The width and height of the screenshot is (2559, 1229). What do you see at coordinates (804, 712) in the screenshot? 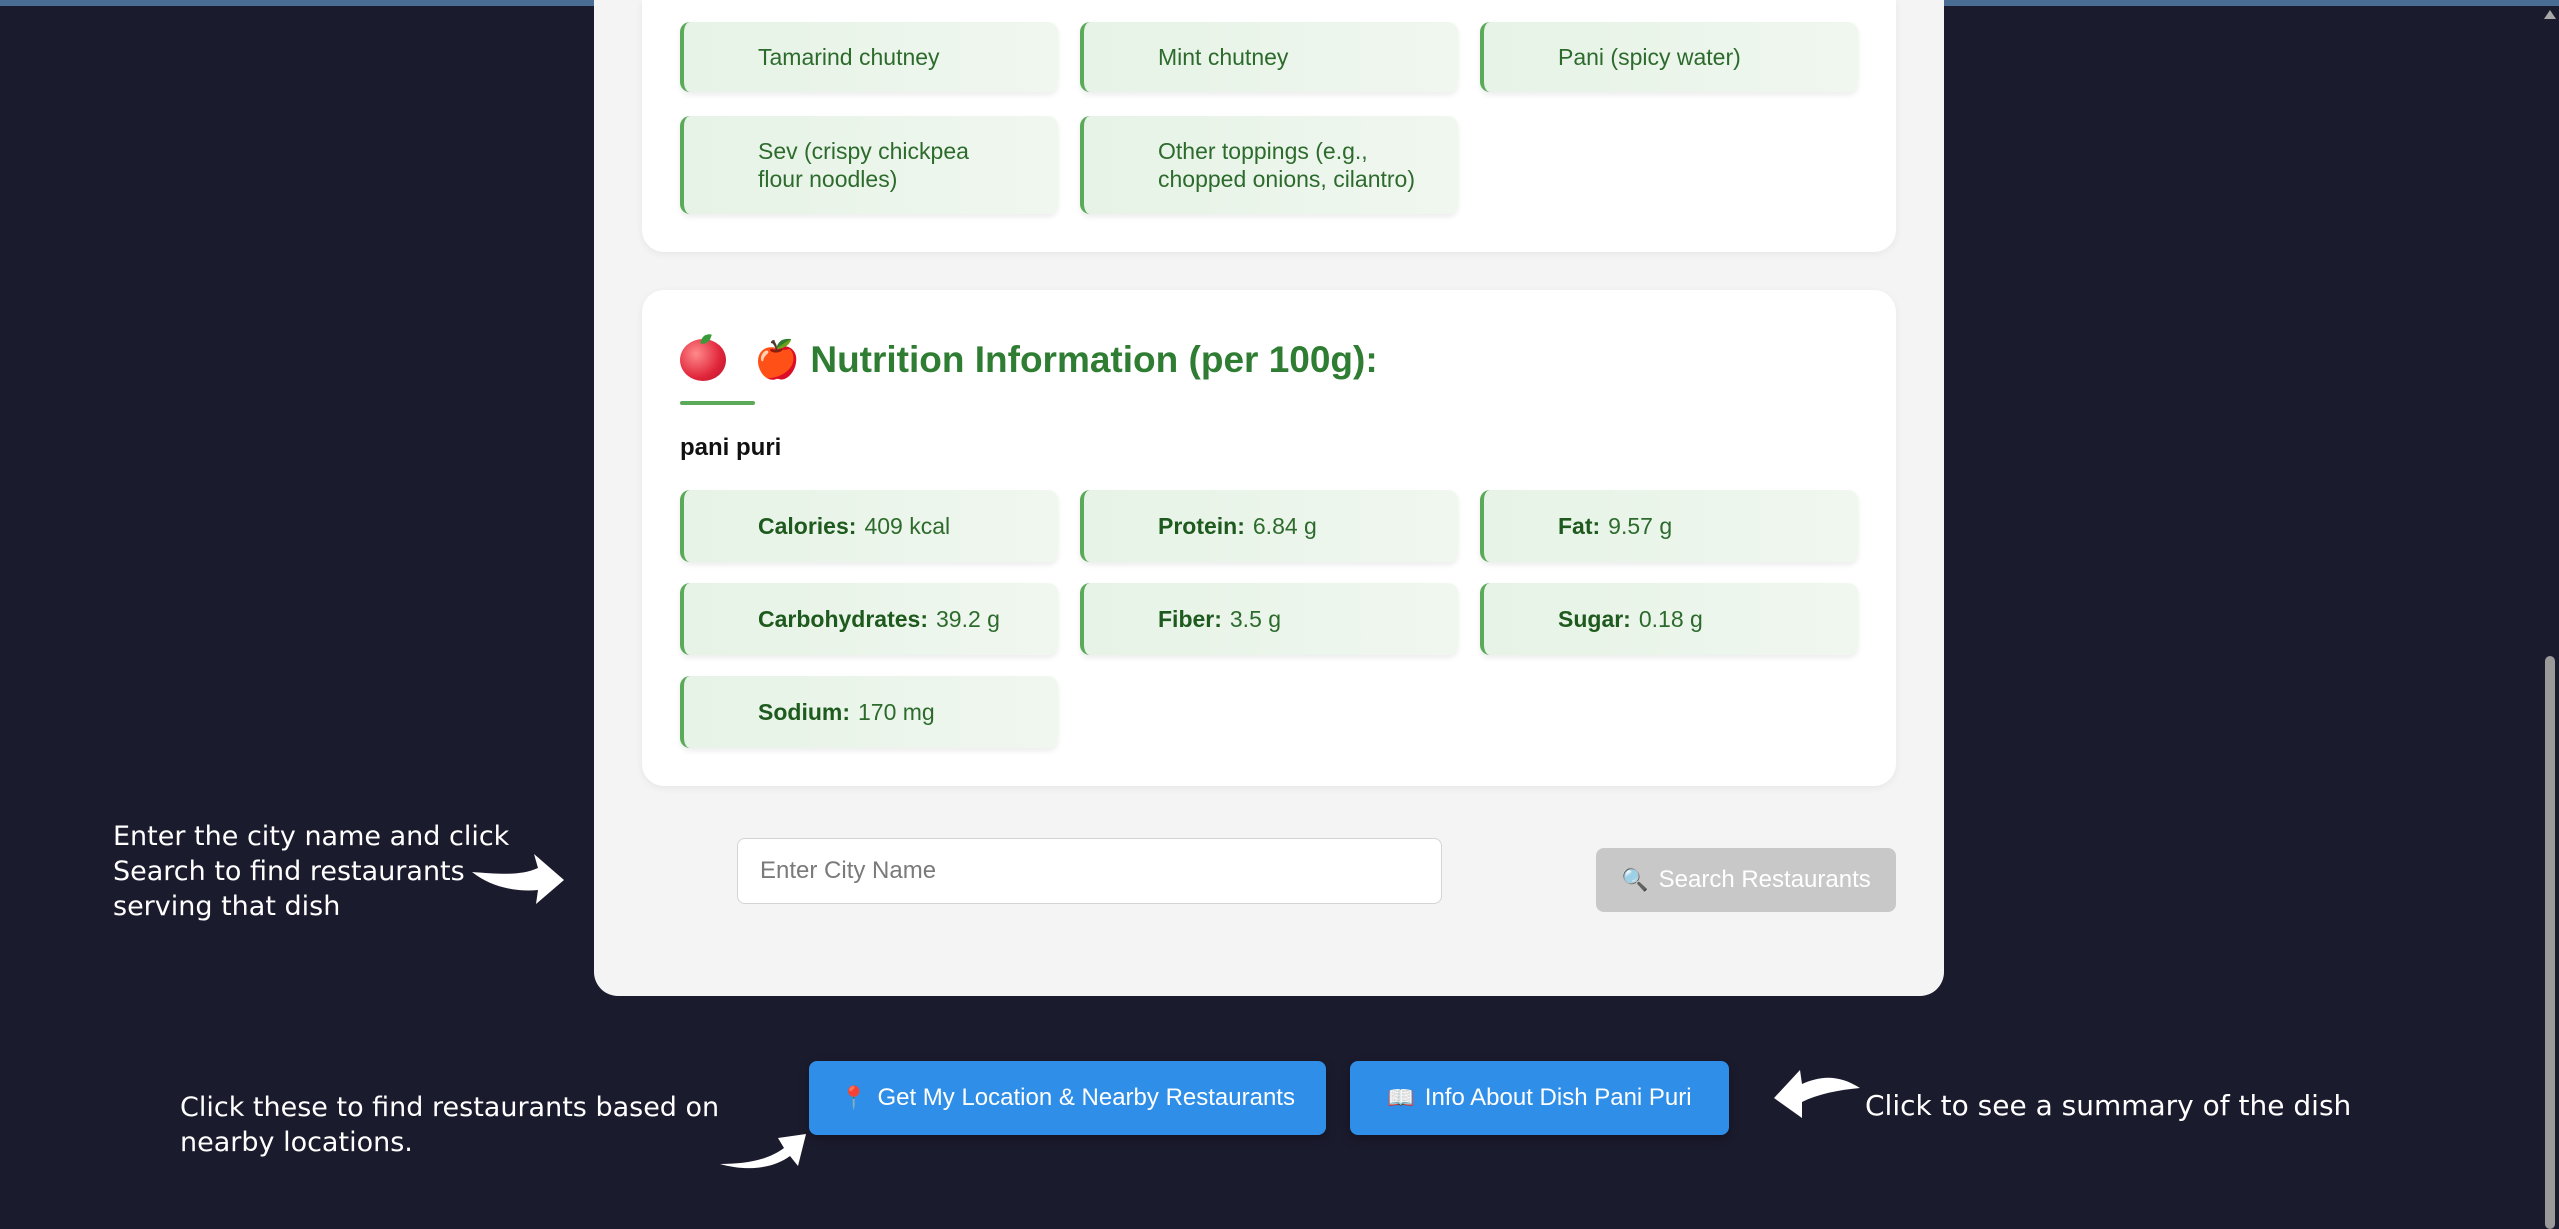
I see `nutrient-label: Sodium:` at bounding box center [804, 712].